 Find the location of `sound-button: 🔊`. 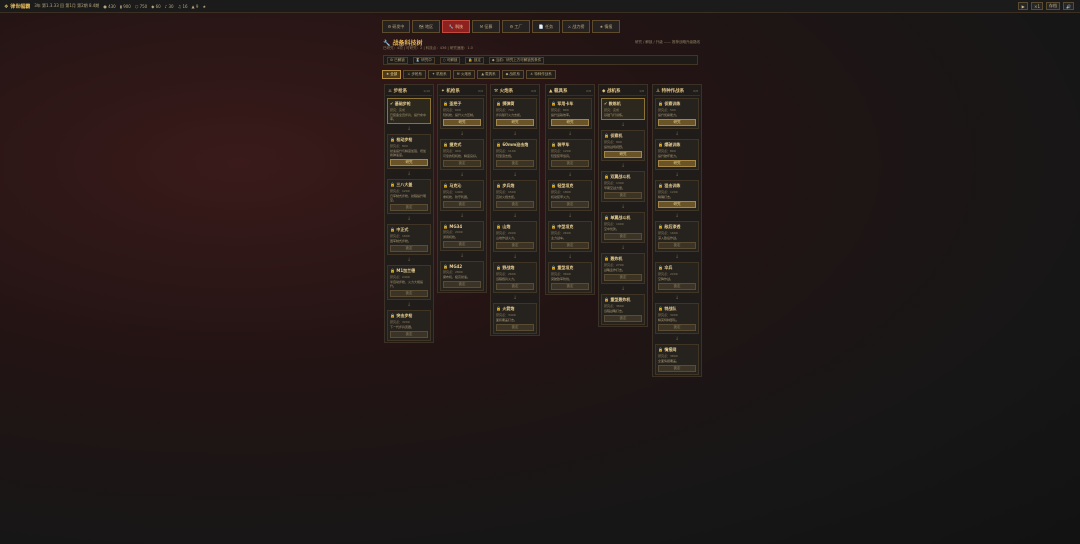

sound-button: 🔊 is located at coordinates (1068, 6).